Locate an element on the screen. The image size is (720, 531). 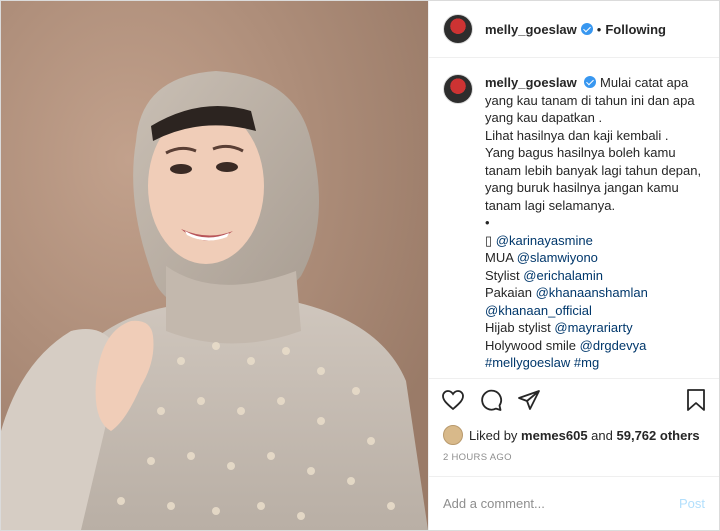
credit-handle-link: @karinayasmine is located at coordinates (544, 240).